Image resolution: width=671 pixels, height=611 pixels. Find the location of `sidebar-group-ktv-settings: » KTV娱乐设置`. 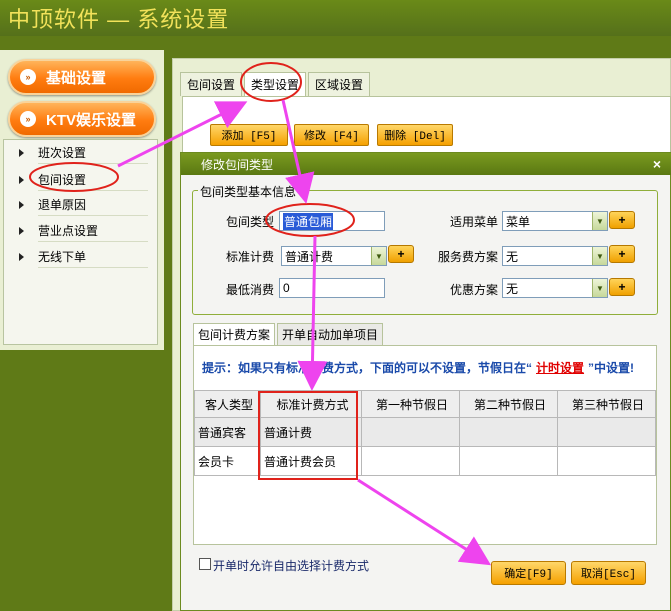

sidebar-group-ktv-settings: » KTV娱乐设置 is located at coordinates (82, 119).